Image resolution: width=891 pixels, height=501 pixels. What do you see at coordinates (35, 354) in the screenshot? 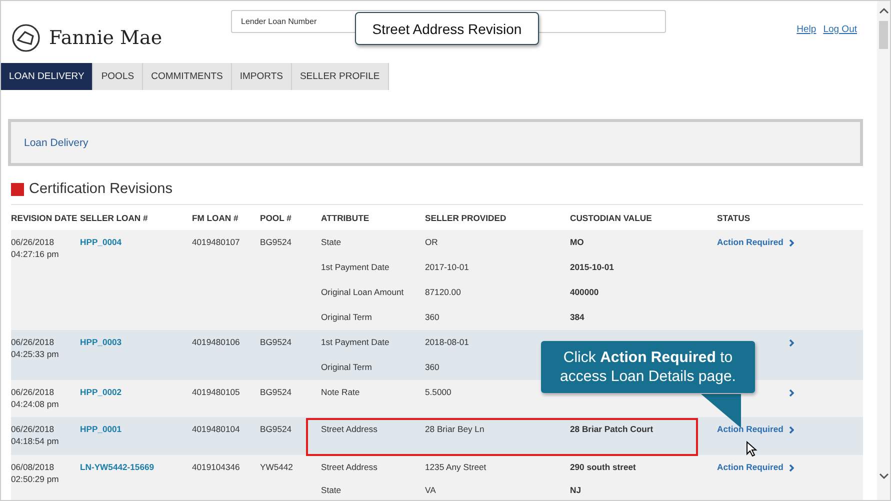
I see `revision-time: 04:25:33 pm` at bounding box center [35, 354].